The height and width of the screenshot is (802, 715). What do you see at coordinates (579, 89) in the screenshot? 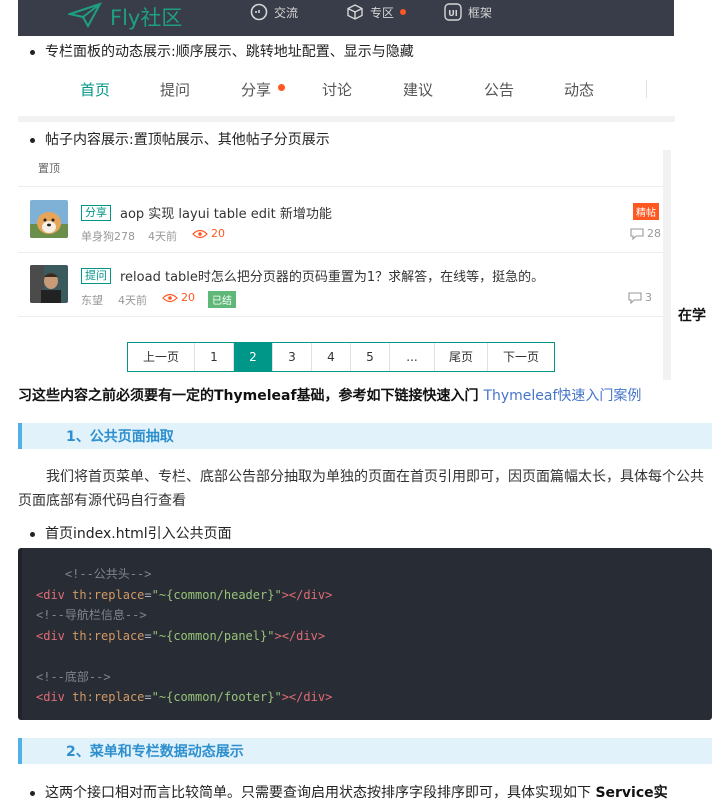
I see `tab-activity: 动态` at bounding box center [579, 89].